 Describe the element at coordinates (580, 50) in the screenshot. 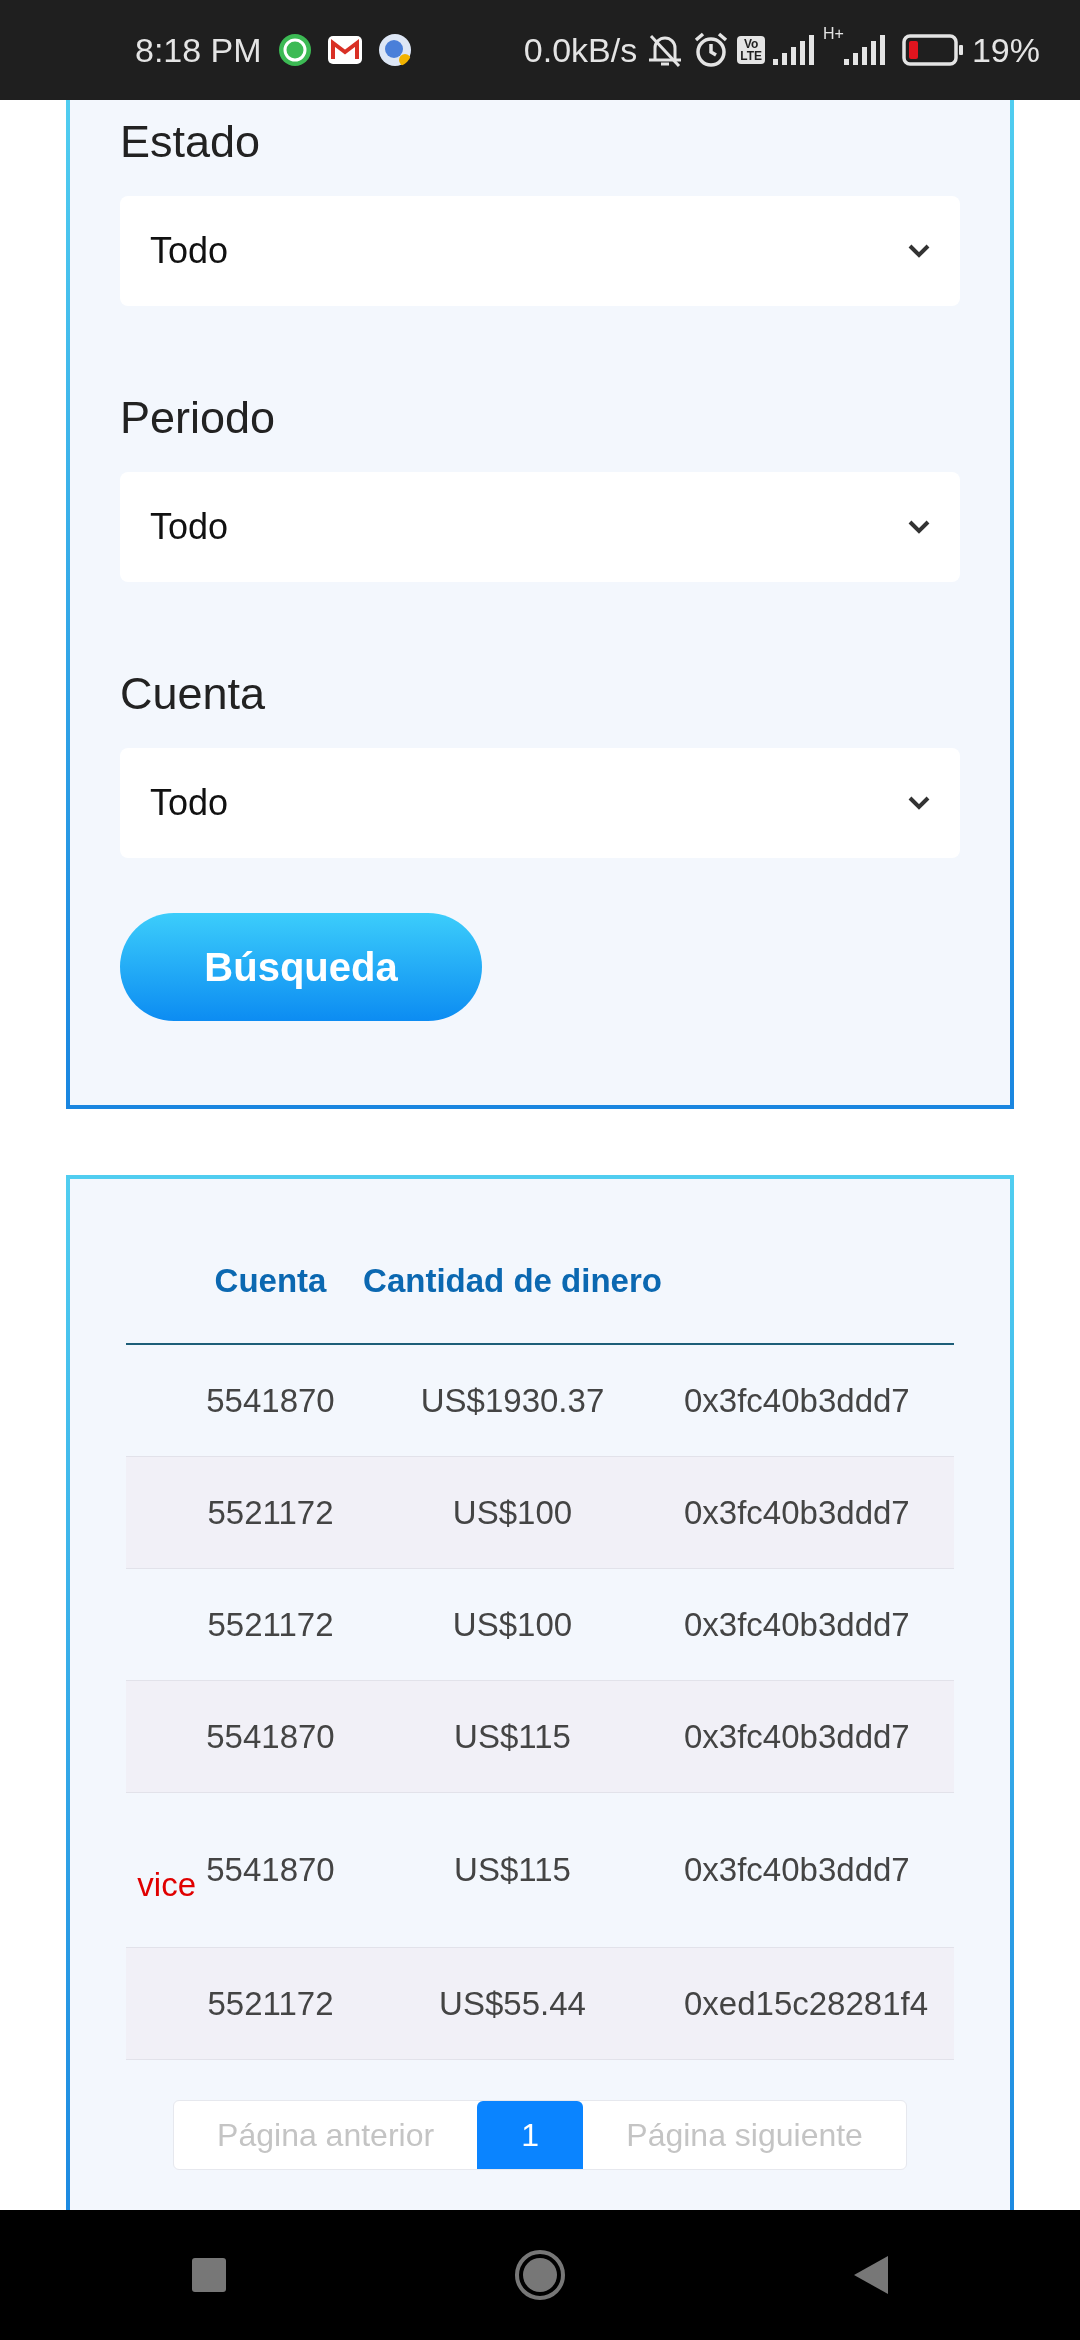

I see `network-speed-text: 0.0kB/s` at that location.